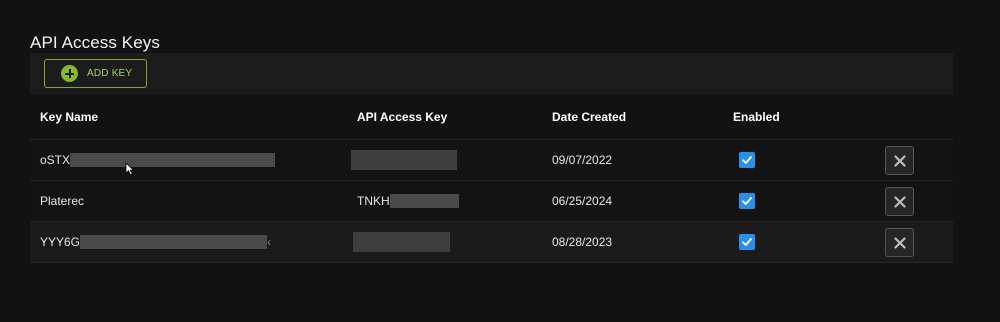  What do you see at coordinates (130, 169) in the screenshot?
I see `mouse-pointer-icon` at bounding box center [130, 169].